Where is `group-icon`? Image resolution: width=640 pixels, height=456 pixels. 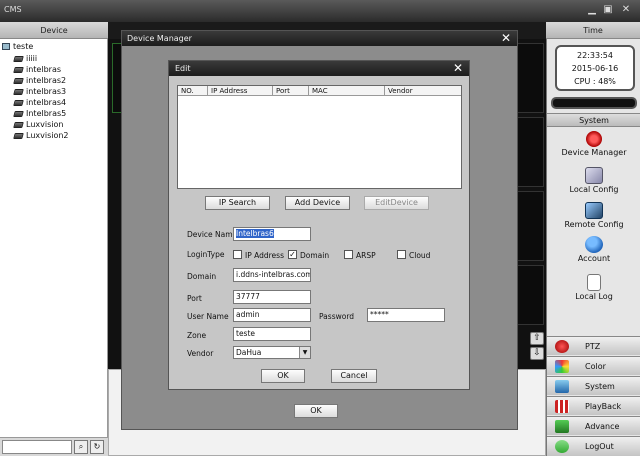 group-icon is located at coordinates (6, 46).